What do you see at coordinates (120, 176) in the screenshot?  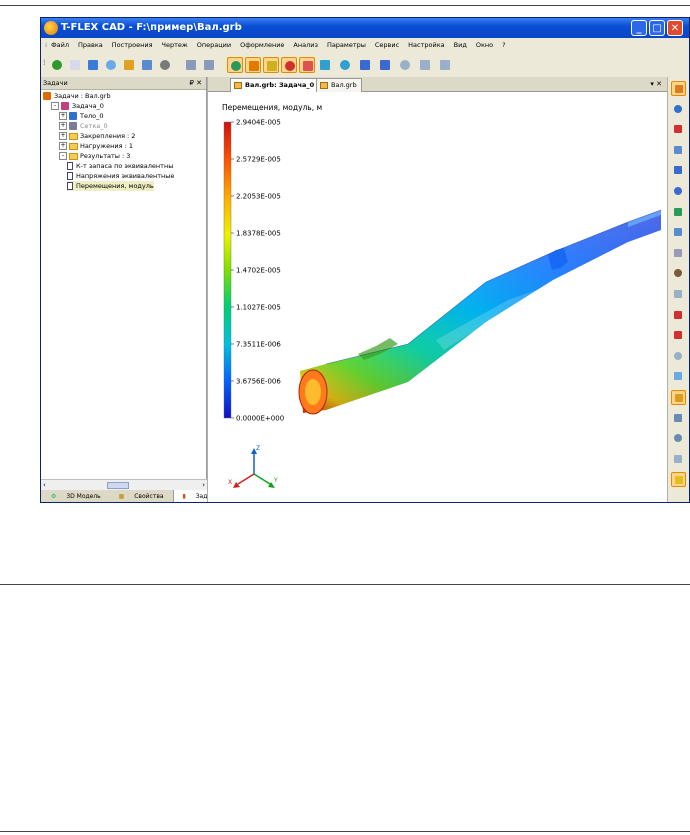 I see `tree-item: Напряжения эквивалентные` at bounding box center [120, 176].